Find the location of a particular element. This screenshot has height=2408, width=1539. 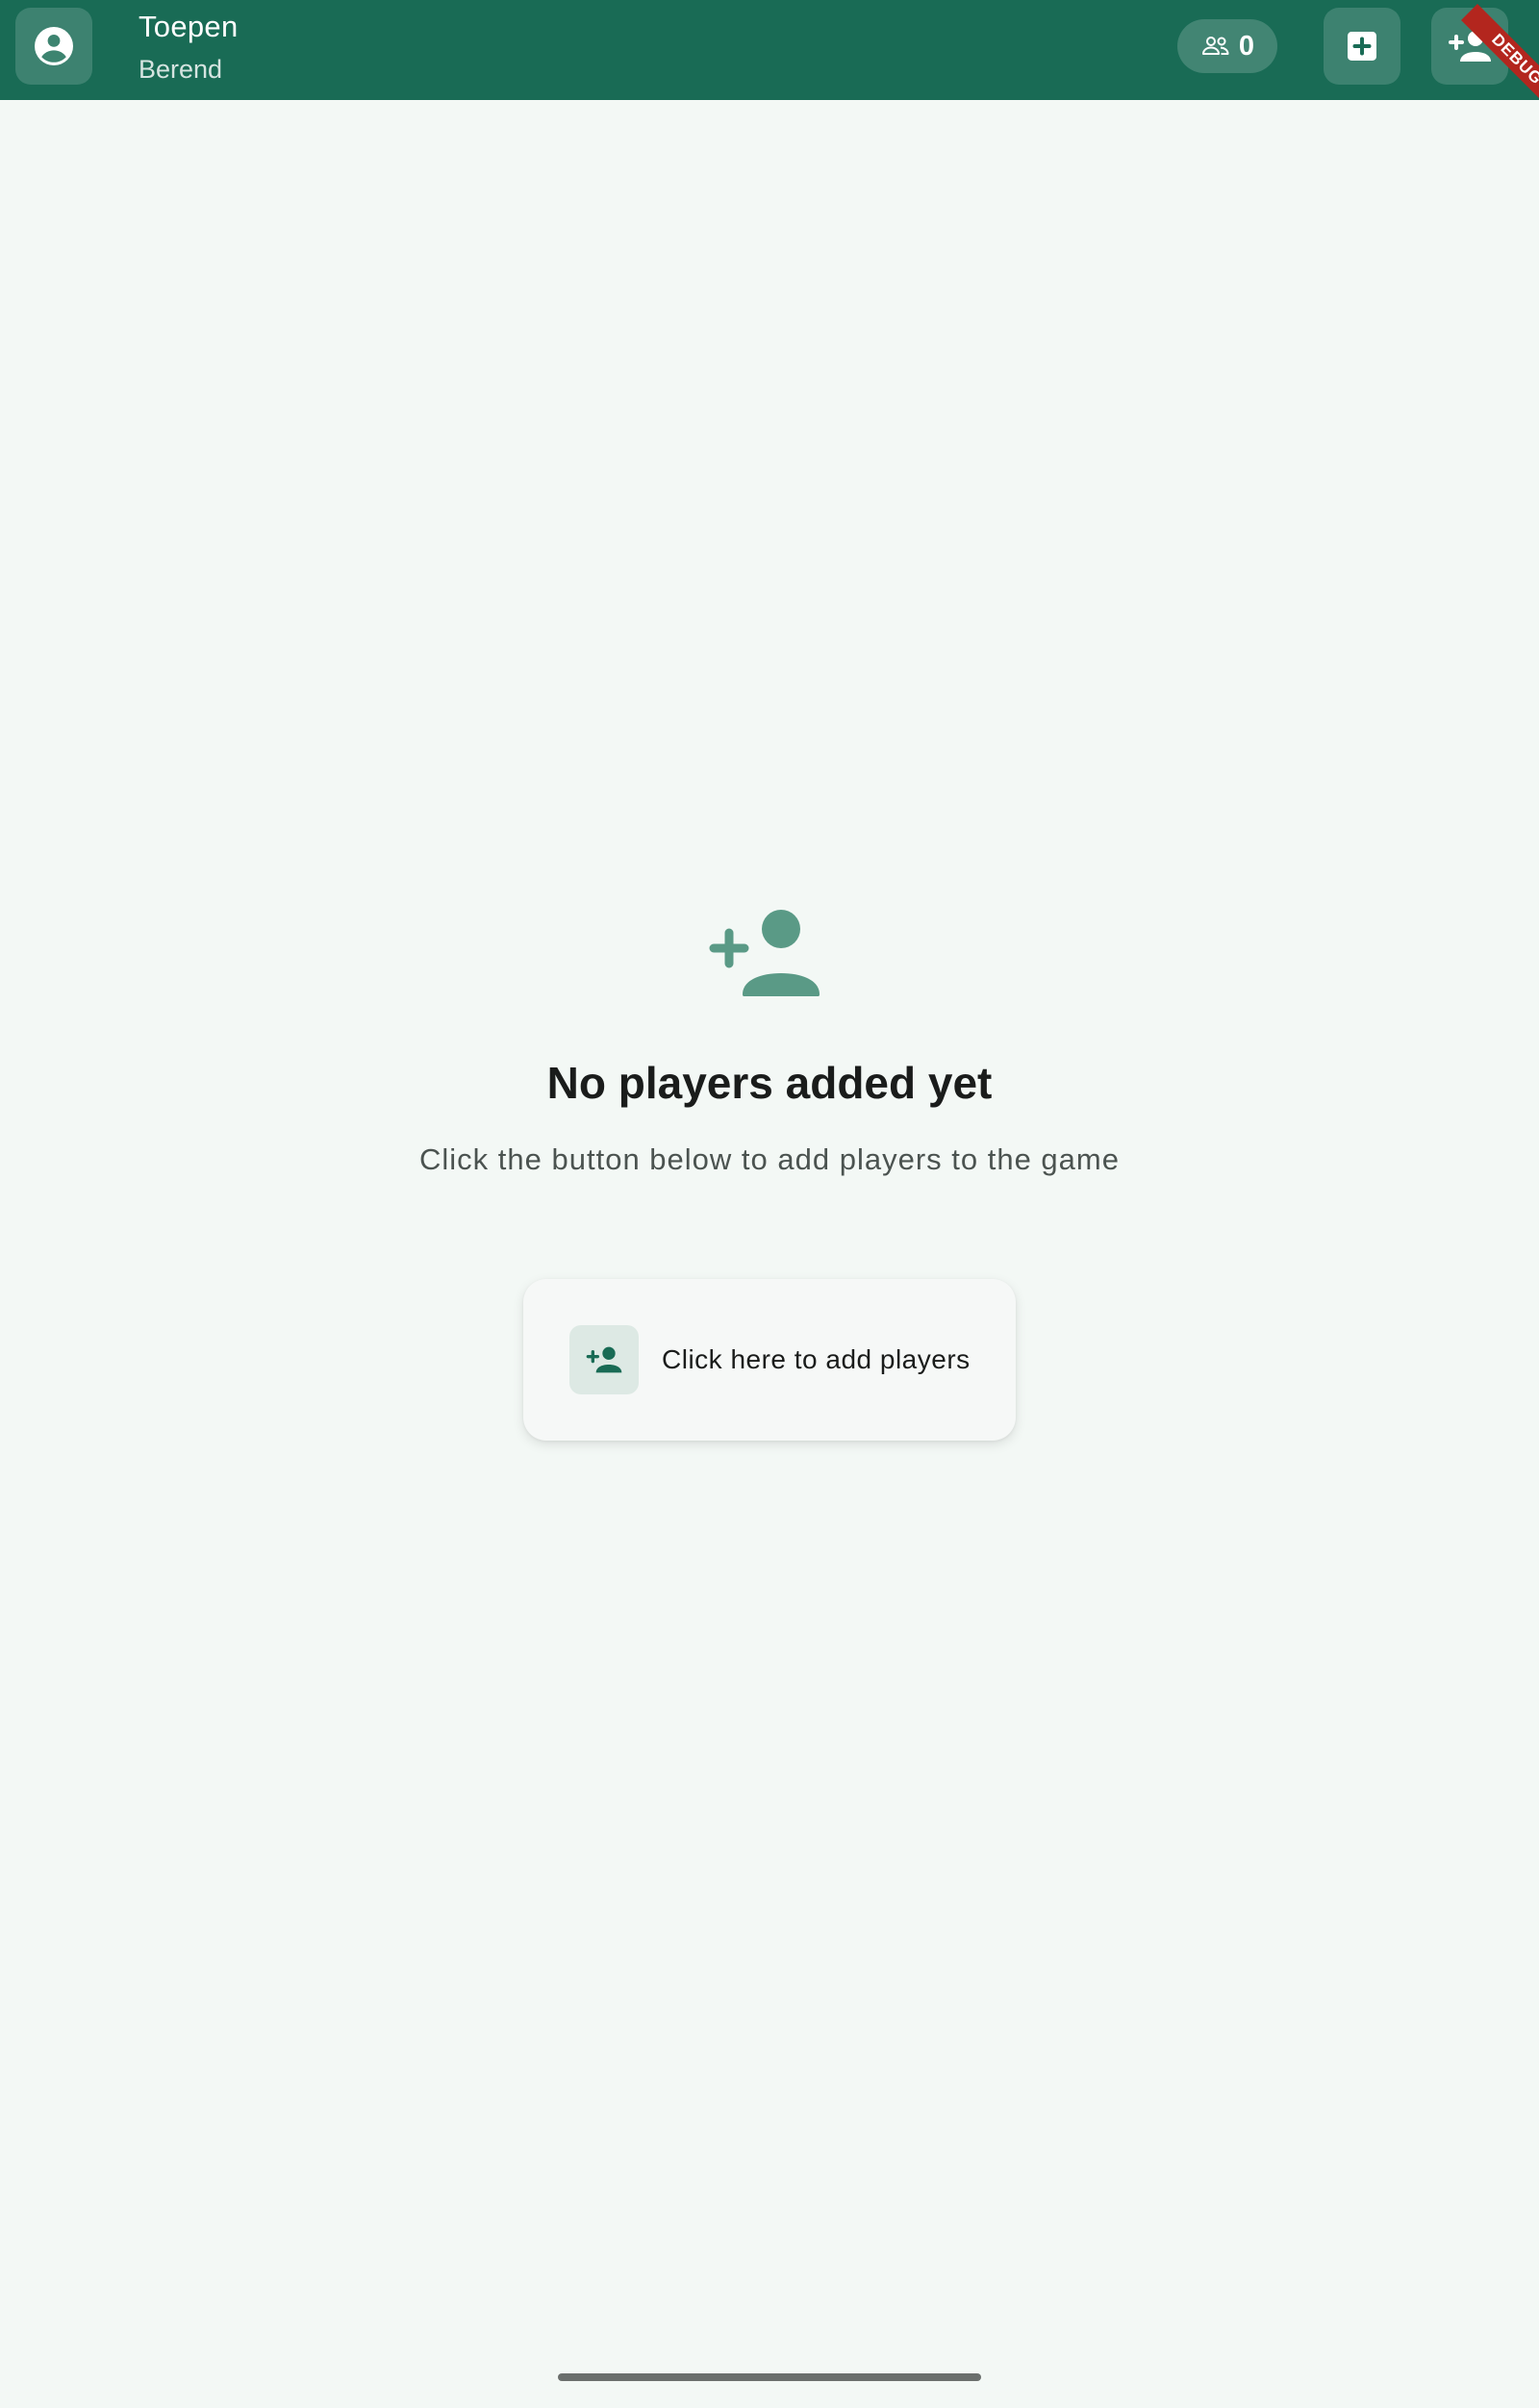

add-players-button: Click here to add players is located at coordinates (769, 1360).